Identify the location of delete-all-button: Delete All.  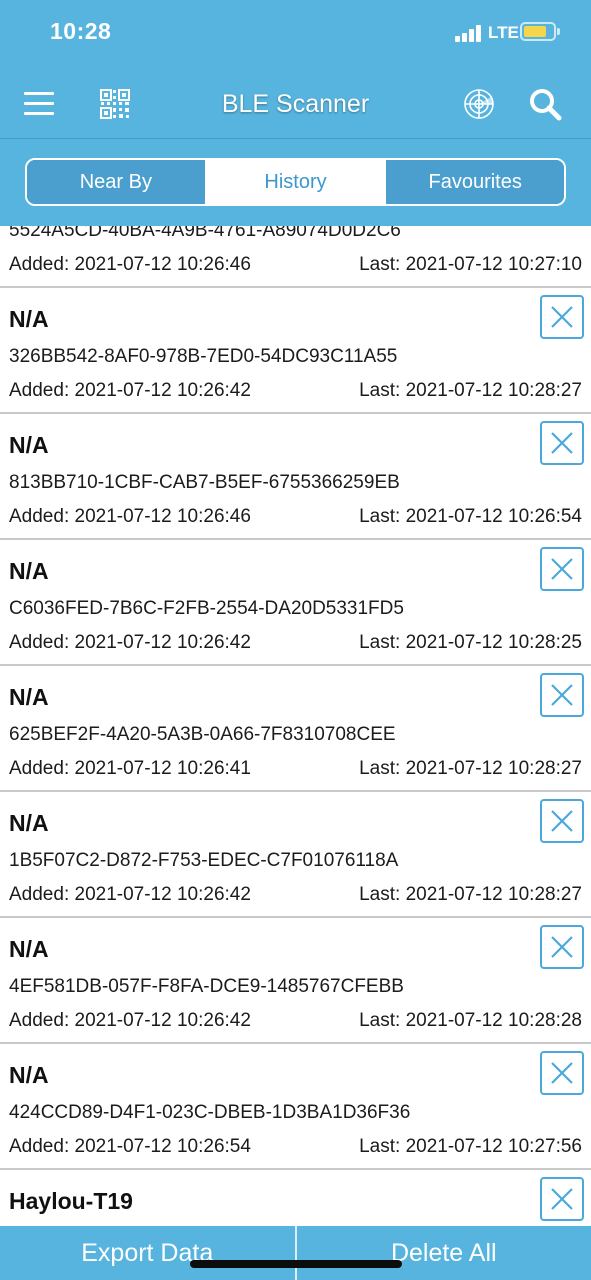
(444, 1253).